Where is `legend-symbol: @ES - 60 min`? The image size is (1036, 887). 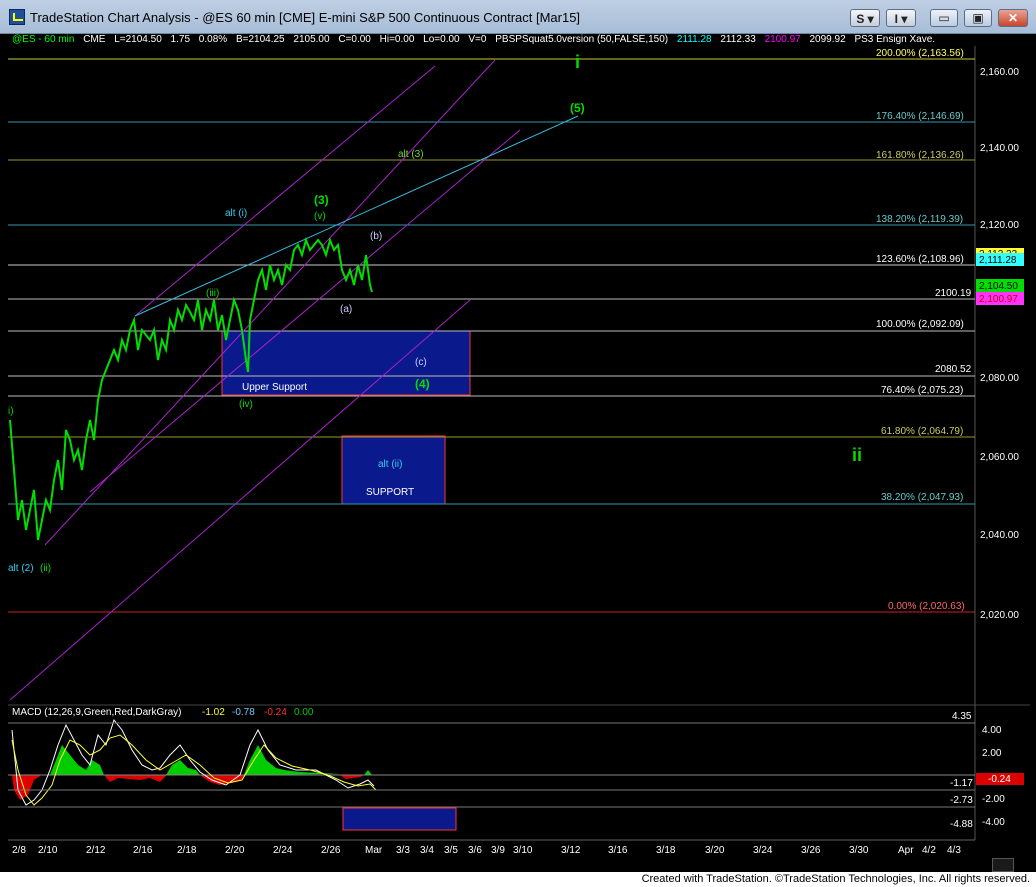
legend-symbol: @ES - 60 min is located at coordinates (43, 39).